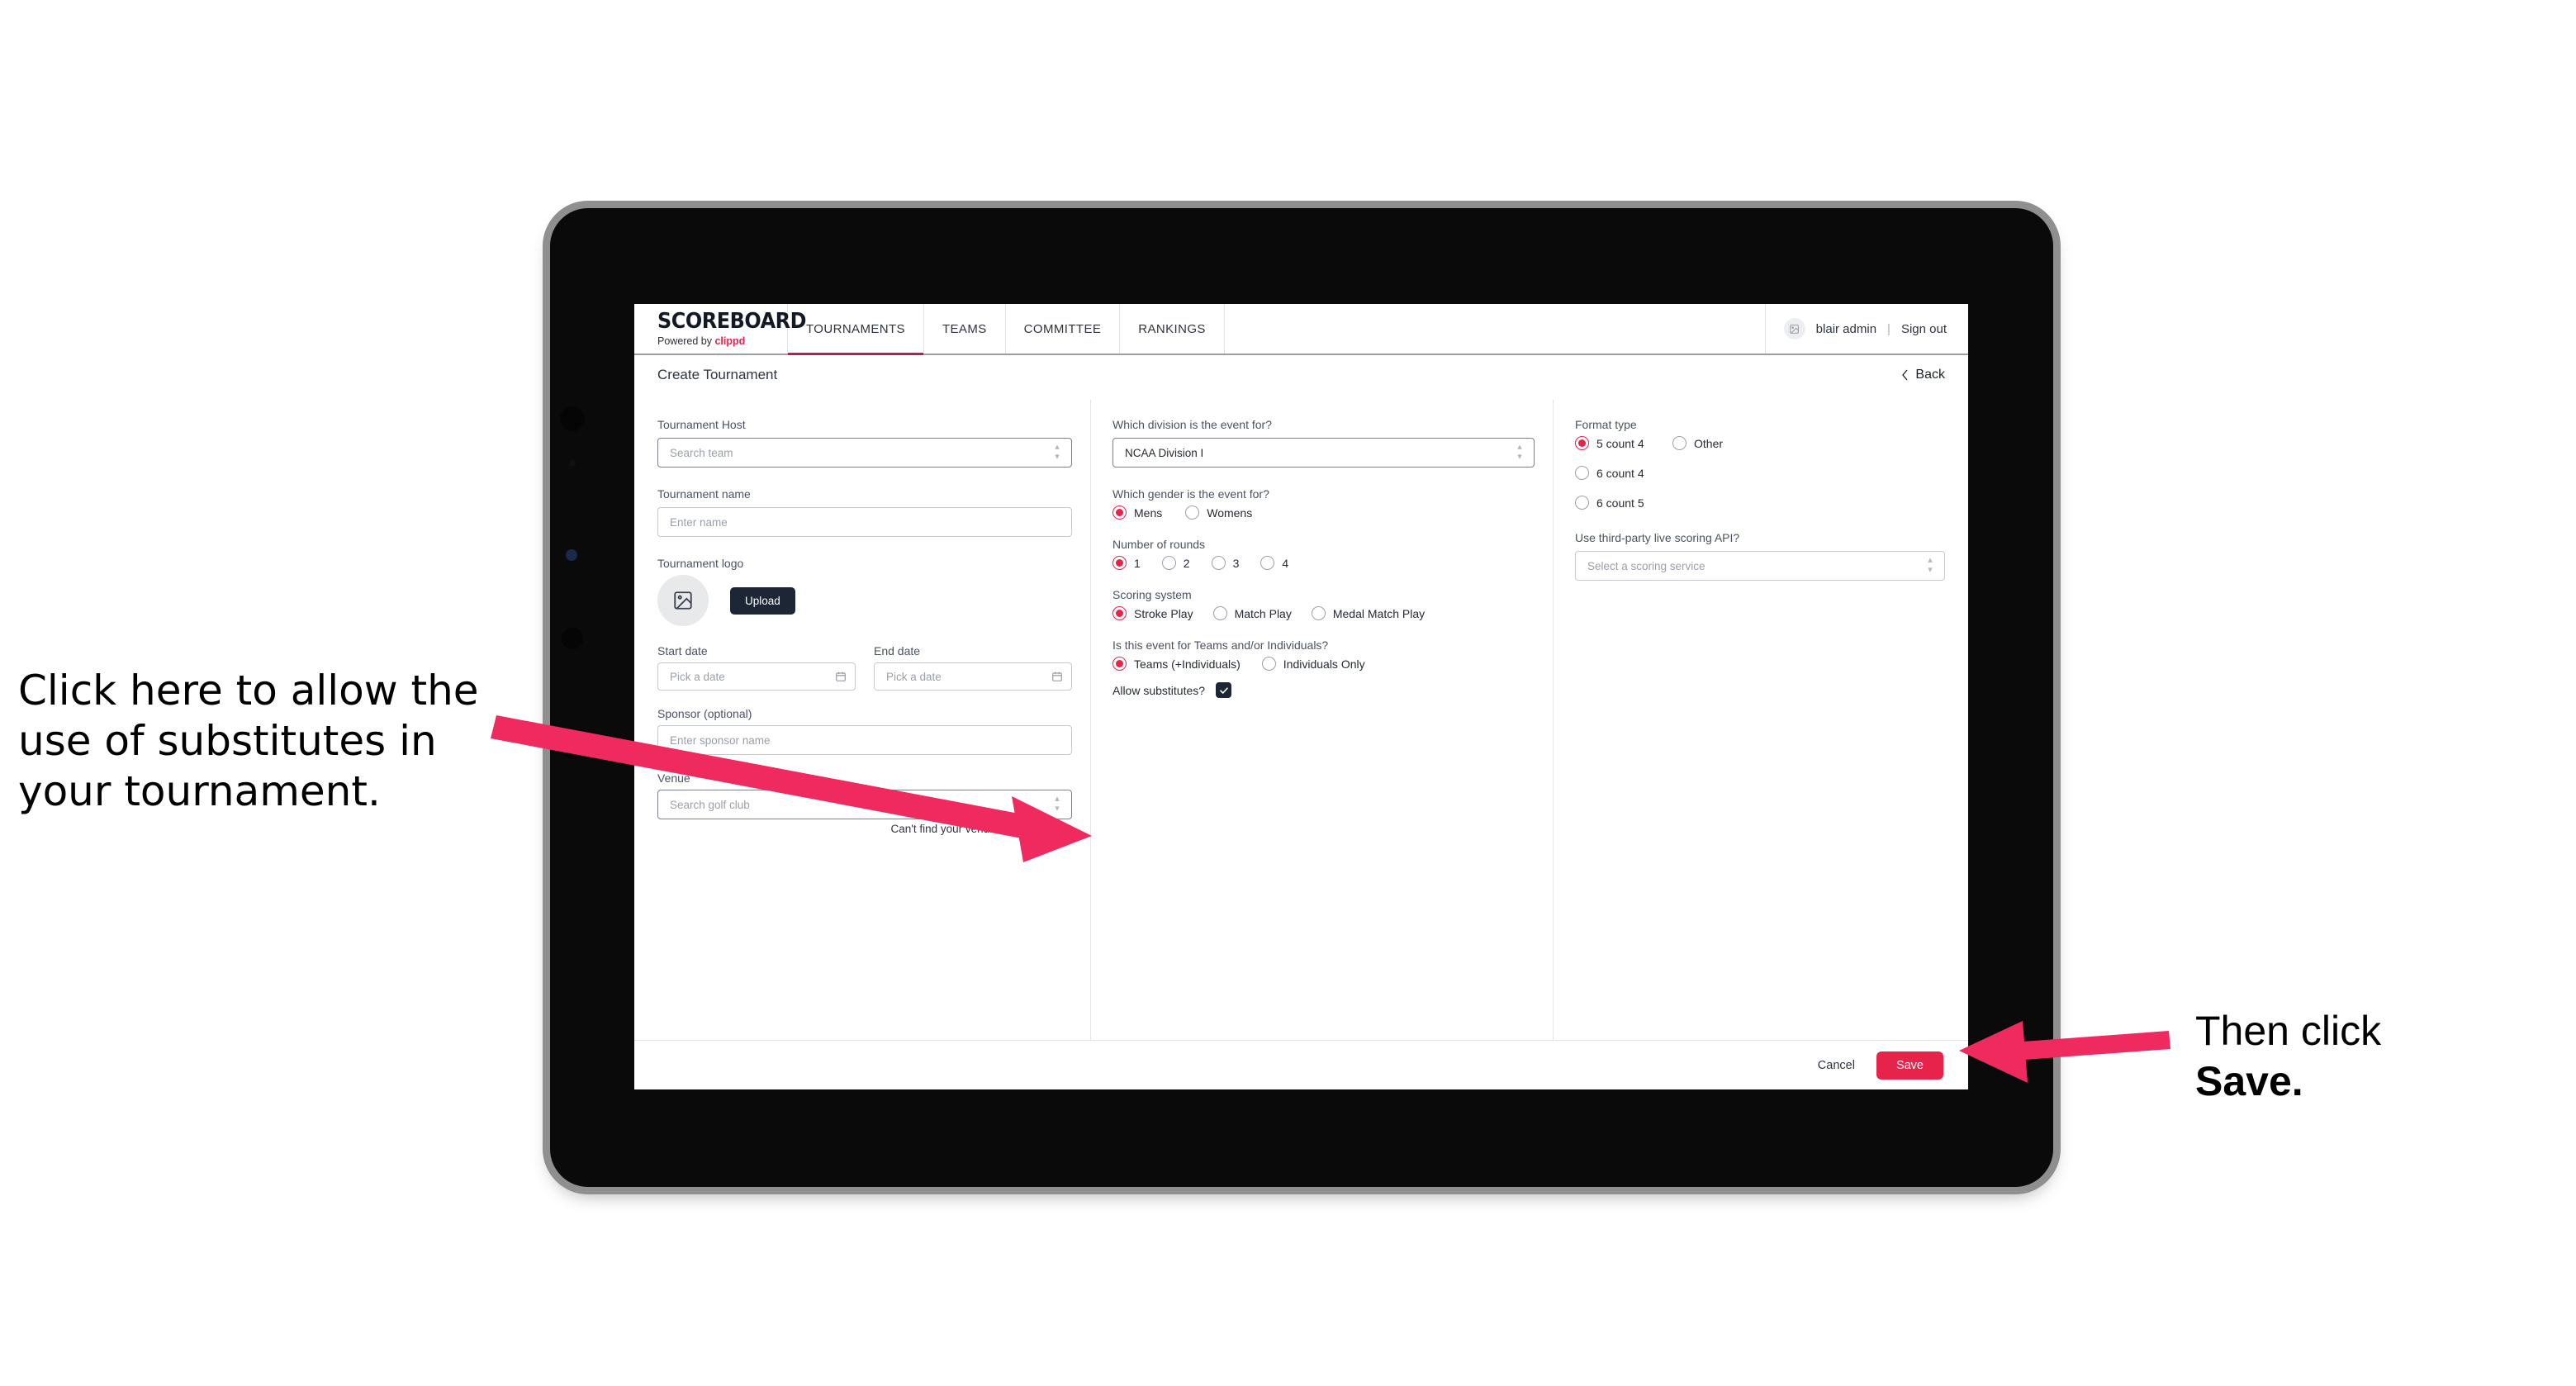 The width and height of the screenshot is (2576, 1386). I want to click on radio-rounds-2: 2, so click(1175, 563).